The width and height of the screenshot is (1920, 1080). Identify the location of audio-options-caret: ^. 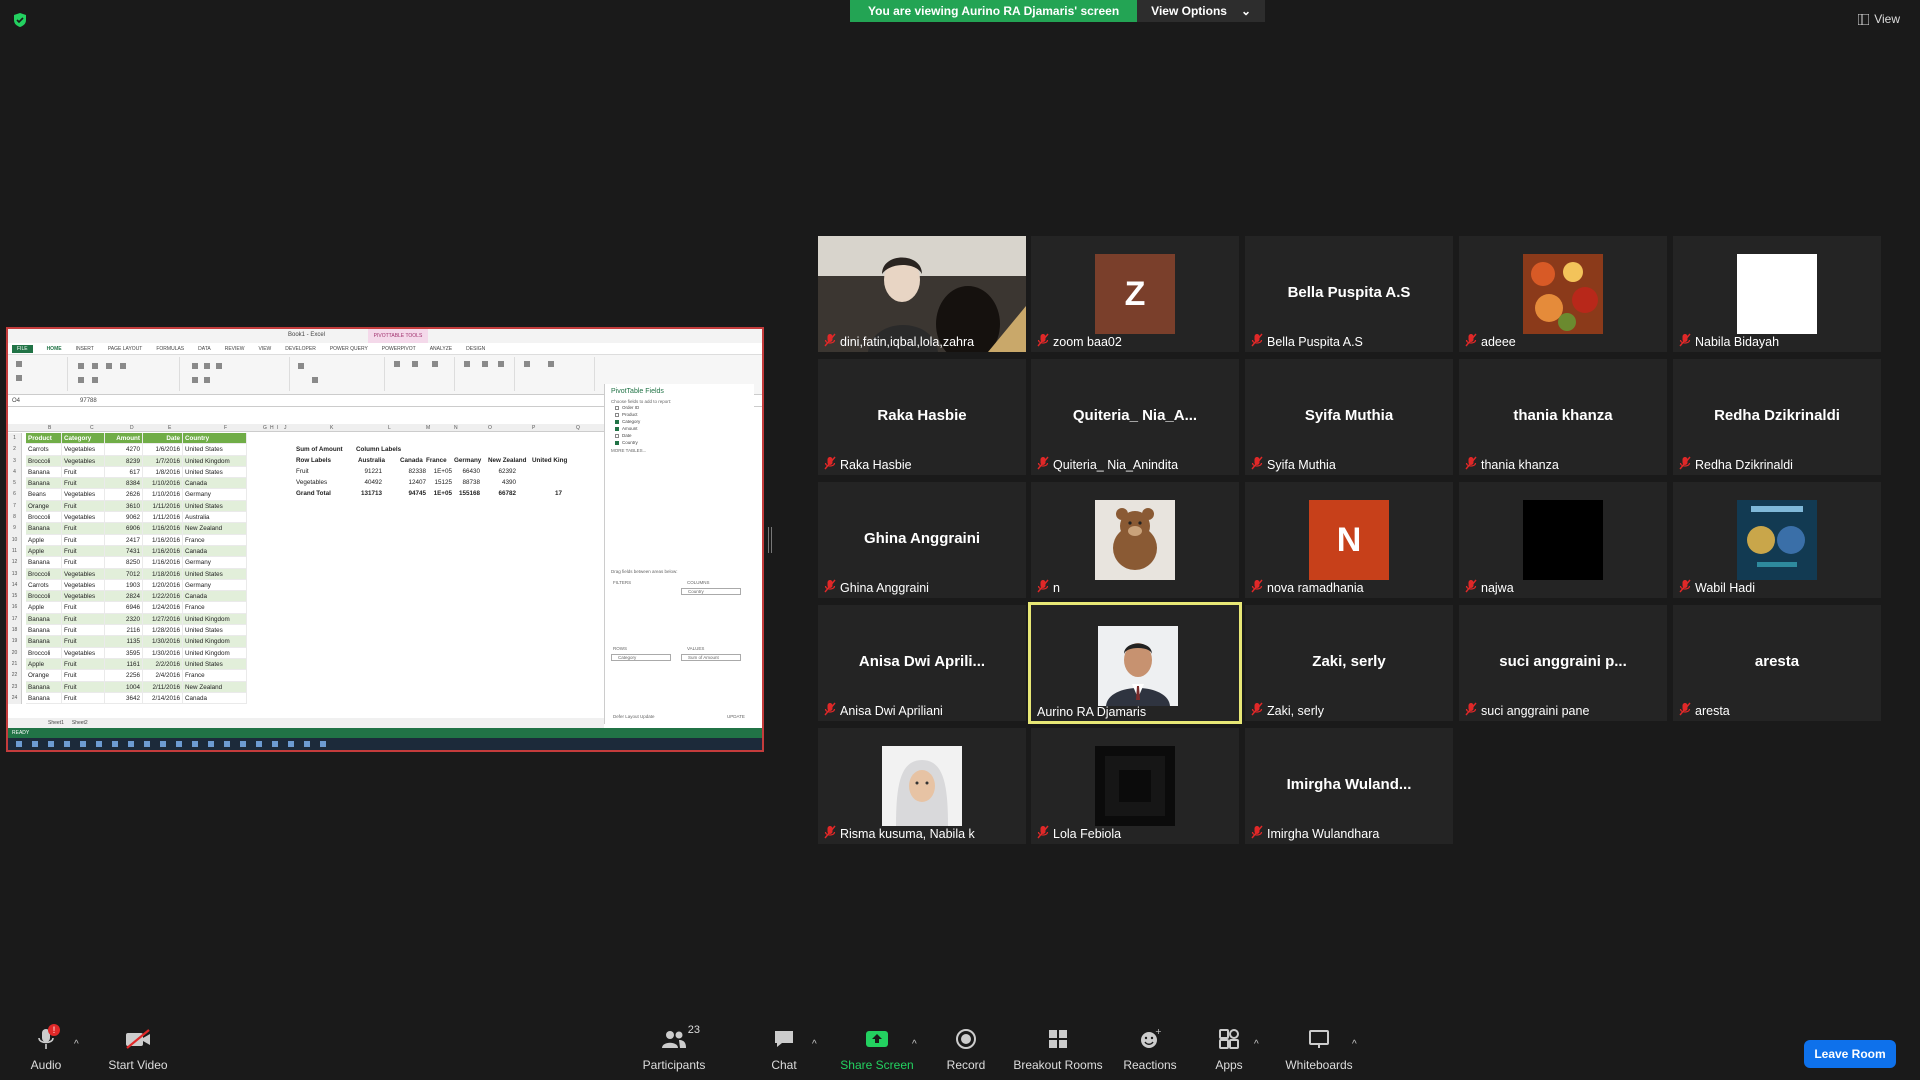
(76, 1044).